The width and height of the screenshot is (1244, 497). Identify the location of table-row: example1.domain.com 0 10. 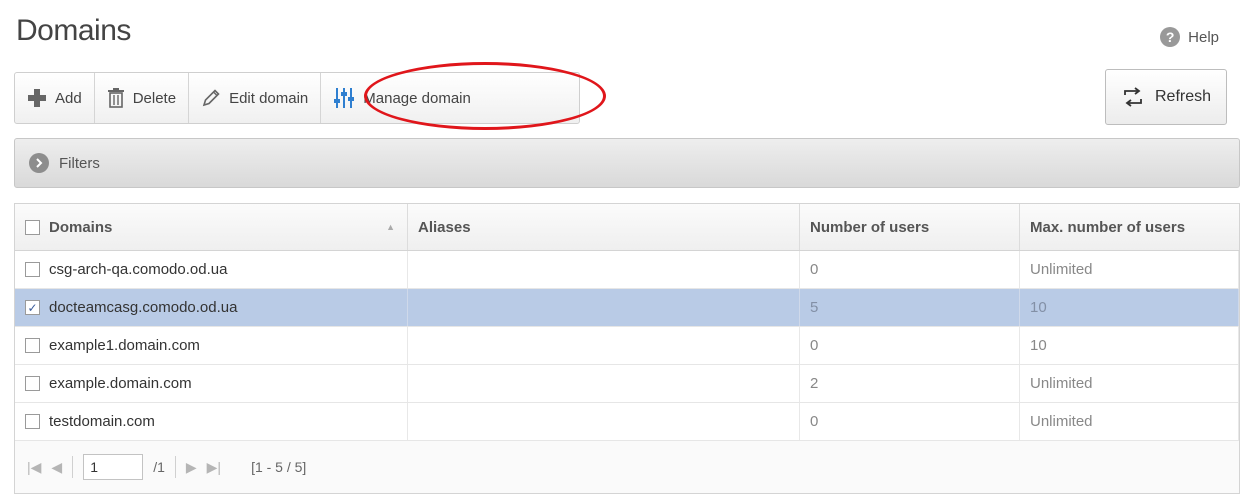
(627, 346).